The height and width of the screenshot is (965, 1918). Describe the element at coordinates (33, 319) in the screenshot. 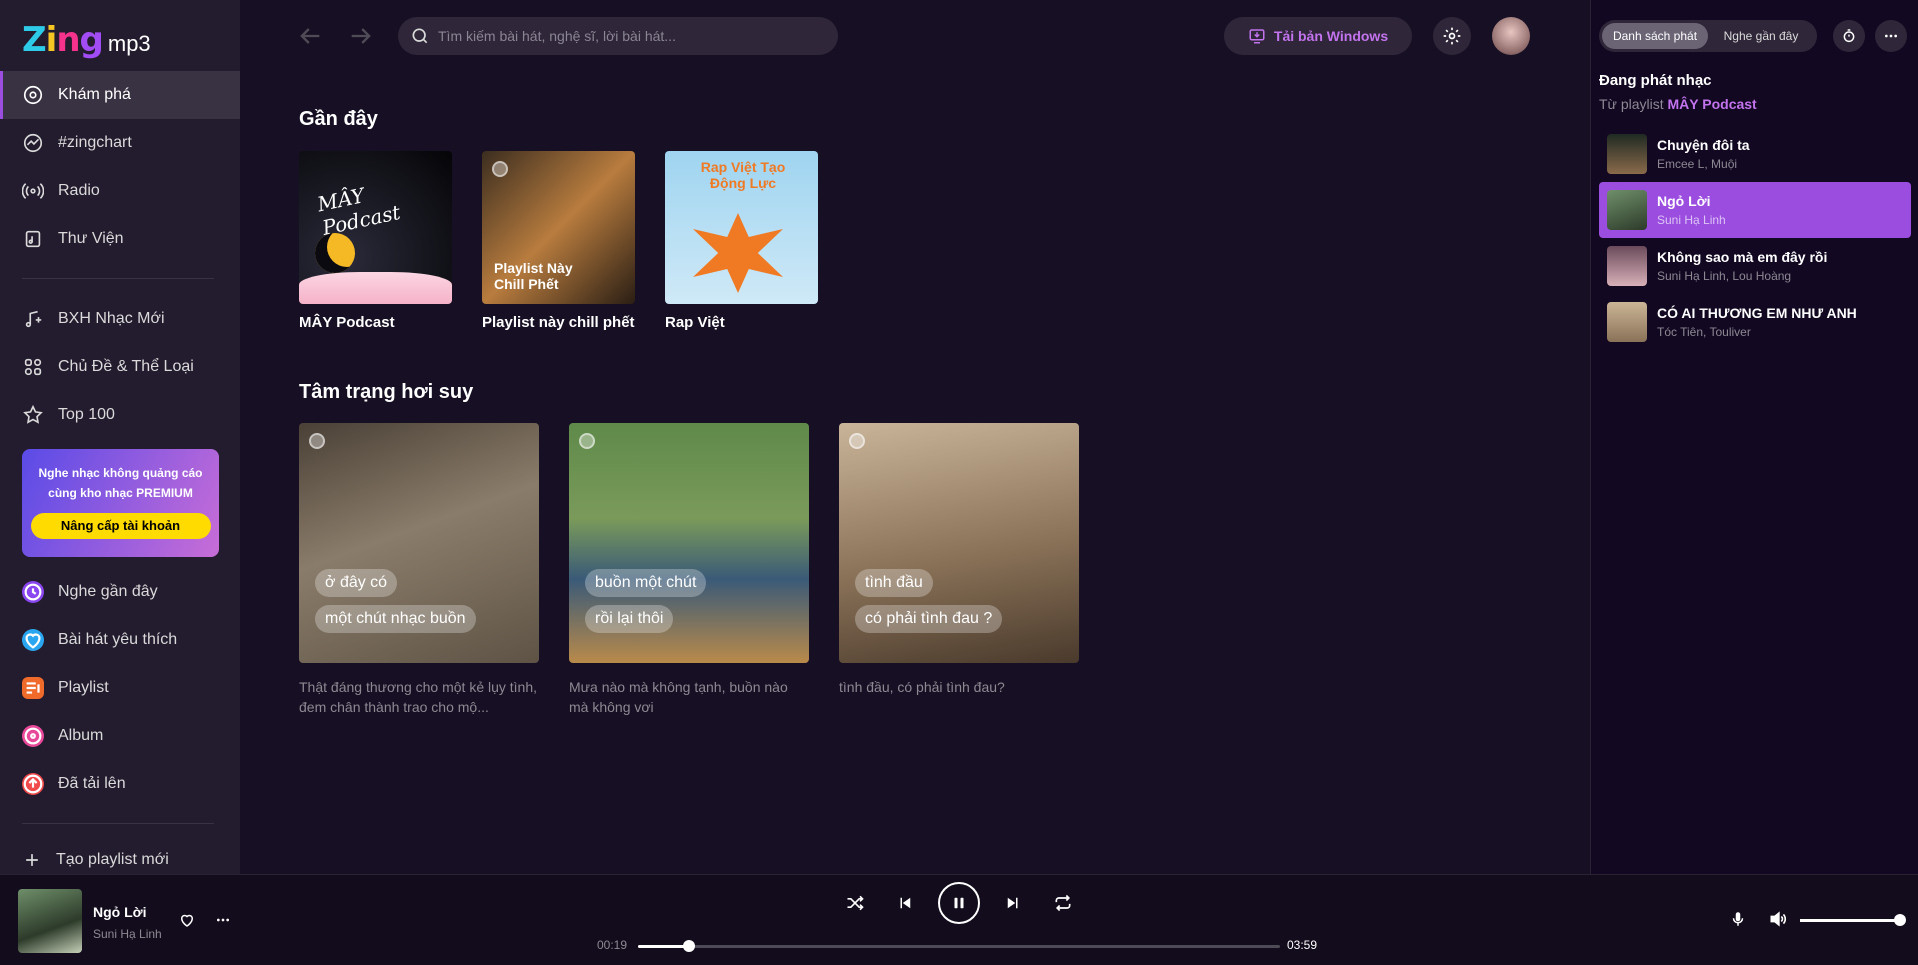

I see `music-plus-icon` at that location.